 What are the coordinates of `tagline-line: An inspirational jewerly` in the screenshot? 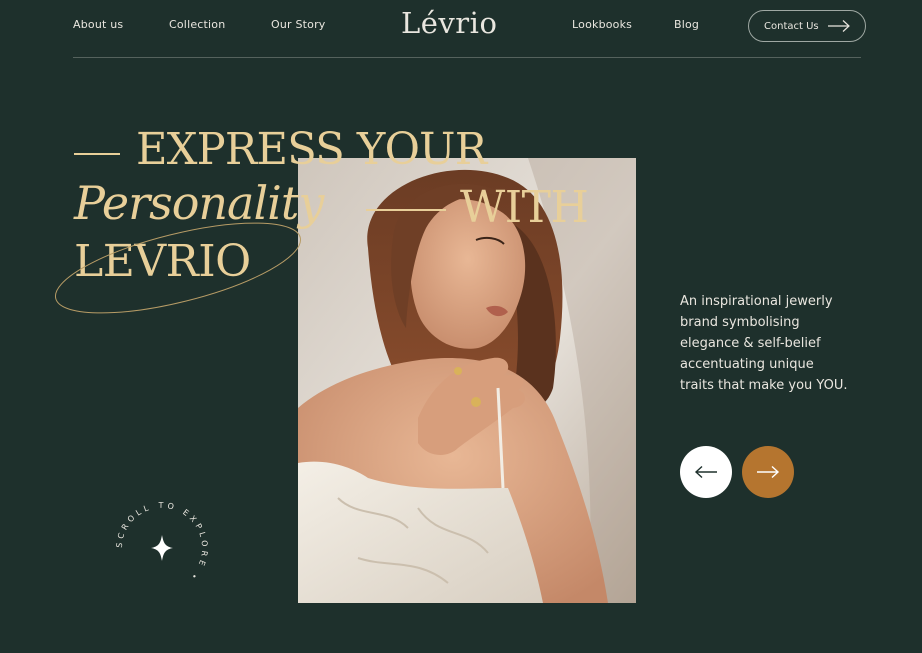 It's located at (756, 301).